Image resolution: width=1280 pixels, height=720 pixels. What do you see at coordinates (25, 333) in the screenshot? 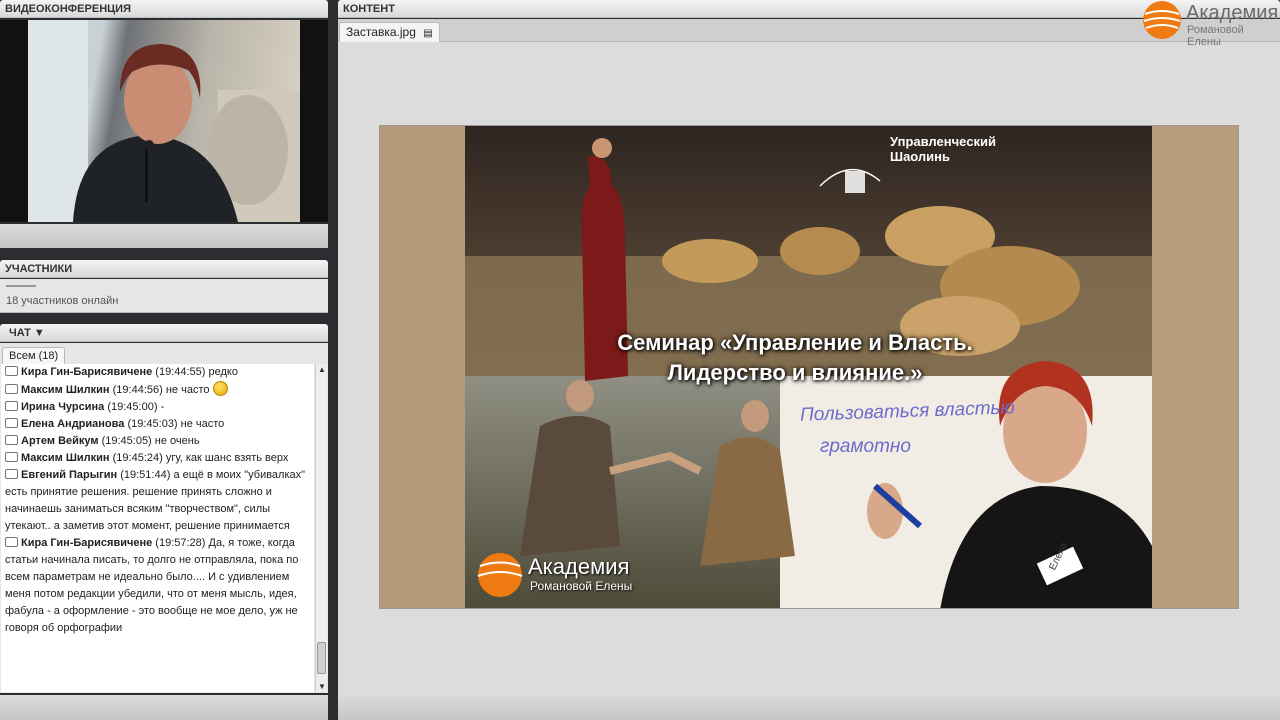
I see `chat-panel-title: ЧАТ ▼` at bounding box center [25, 333].